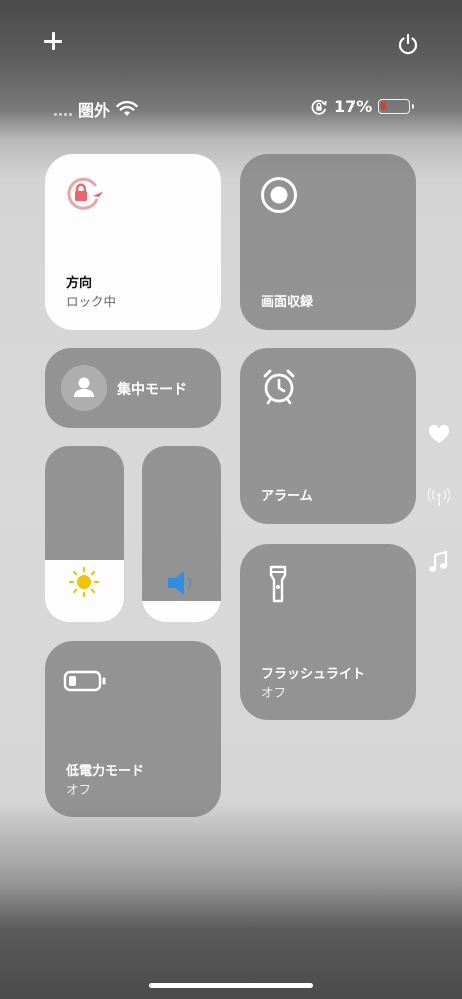  What do you see at coordinates (313, 674) in the screenshot?
I see `flashlight-label: フラッシュライト` at bounding box center [313, 674].